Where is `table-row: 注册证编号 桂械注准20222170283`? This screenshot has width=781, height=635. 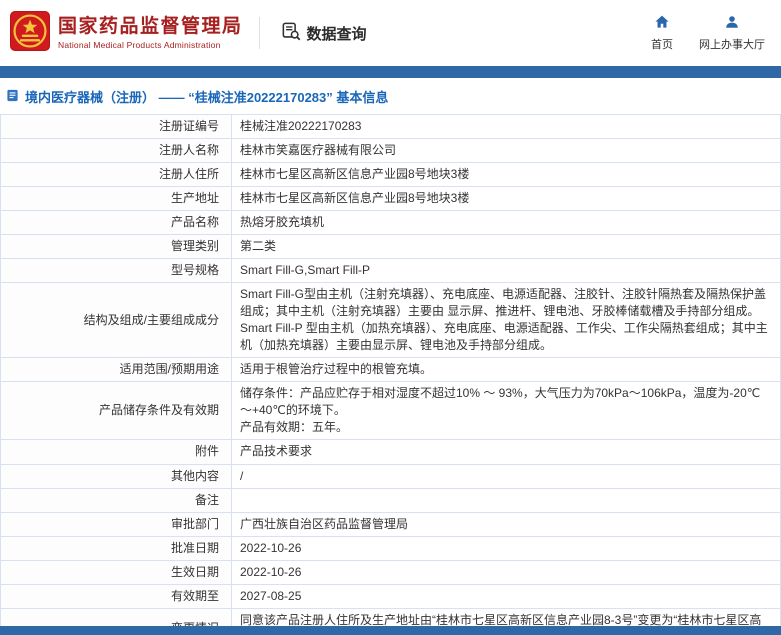
table-row: 注册证编号 桂械注准20222170283 is located at coordinates (390, 126).